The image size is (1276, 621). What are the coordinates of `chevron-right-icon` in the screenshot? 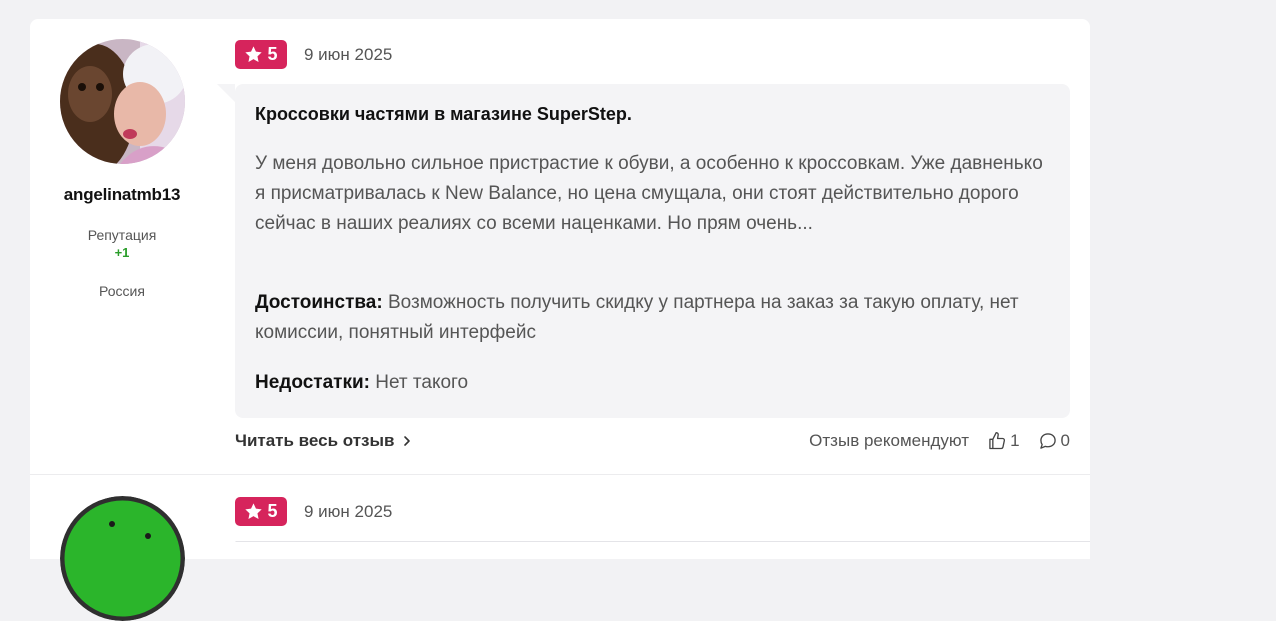 It's located at (407, 441).